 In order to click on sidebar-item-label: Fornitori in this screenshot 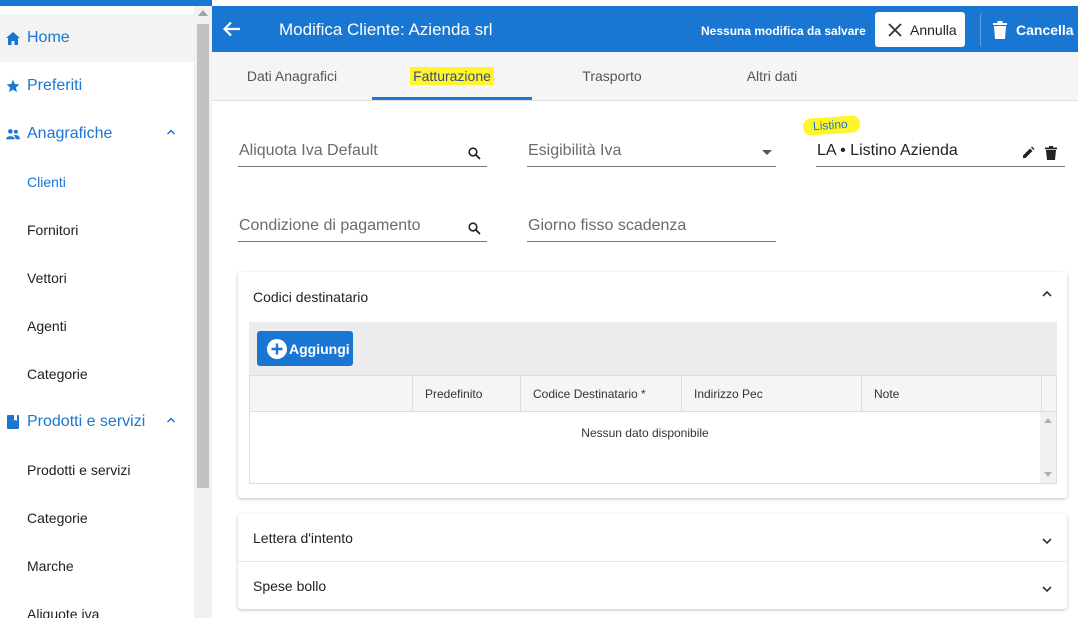, I will do `click(53, 230)`.